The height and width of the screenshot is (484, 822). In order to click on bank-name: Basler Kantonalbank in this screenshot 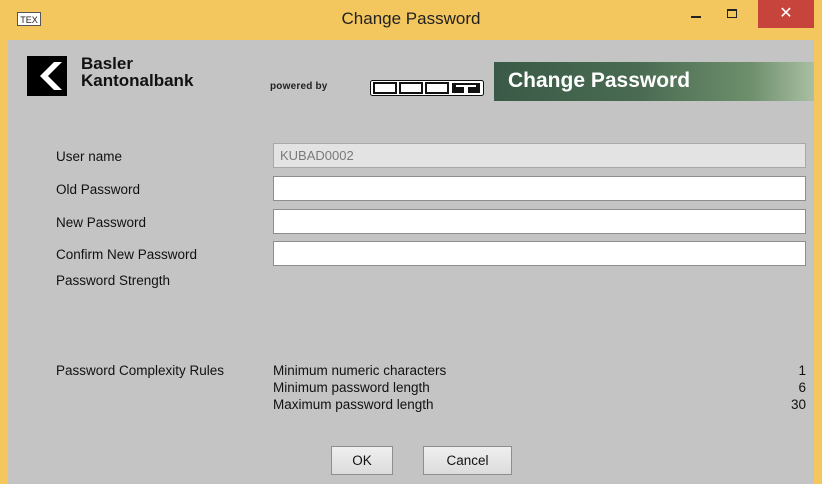, I will do `click(137, 72)`.